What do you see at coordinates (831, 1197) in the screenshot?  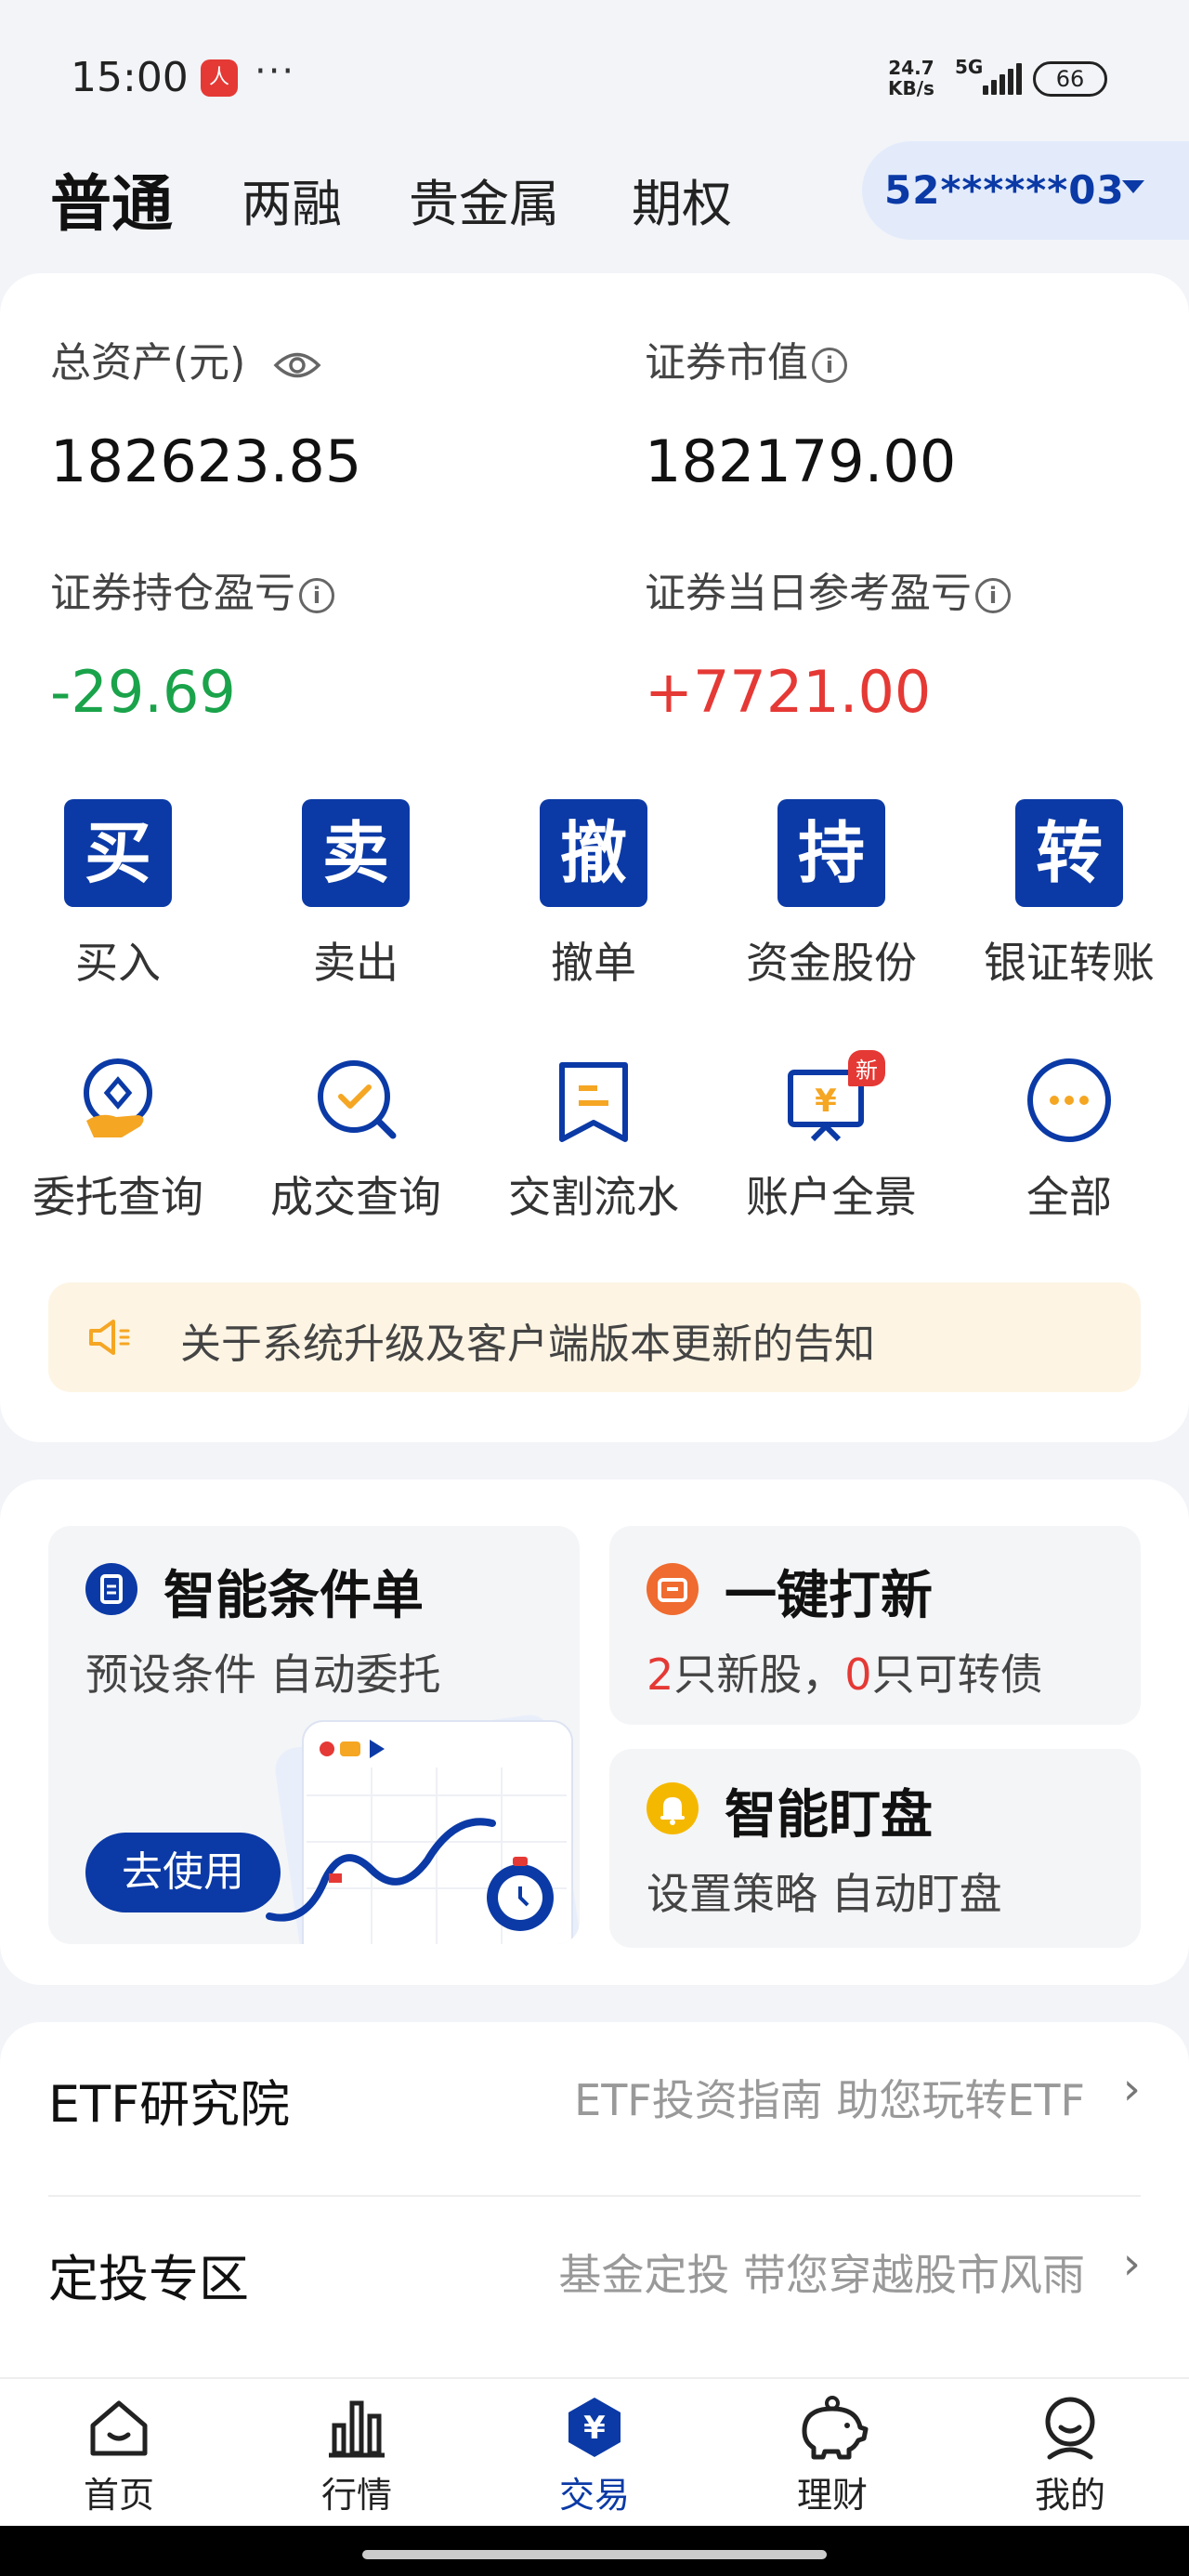 I see `account-overview-label: 账户全景` at bounding box center [831, 1197].